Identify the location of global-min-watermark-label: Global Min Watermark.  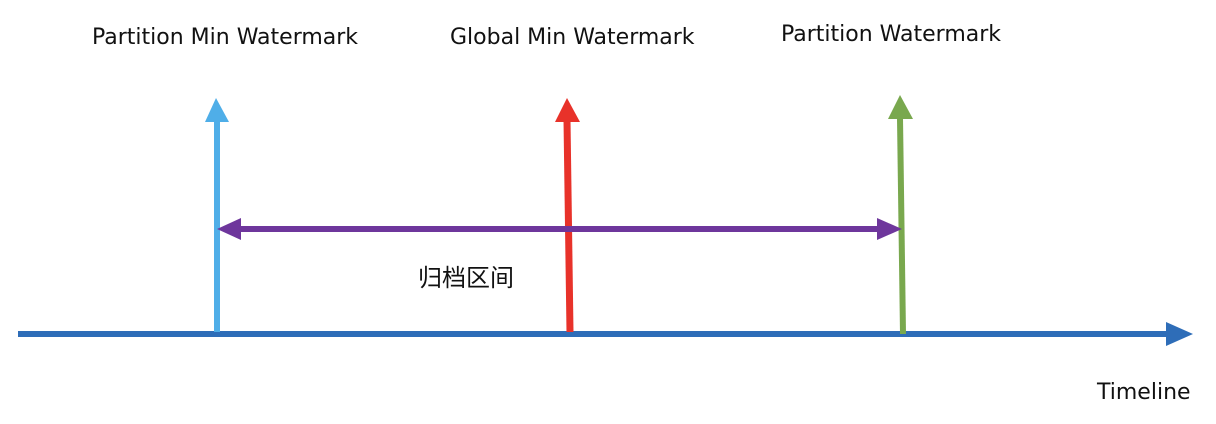
(572, 37).